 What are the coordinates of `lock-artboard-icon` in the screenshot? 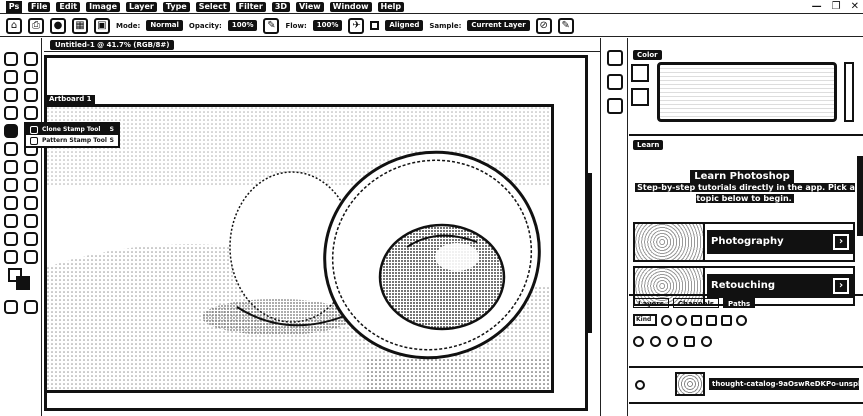 It's located at (689, 341).